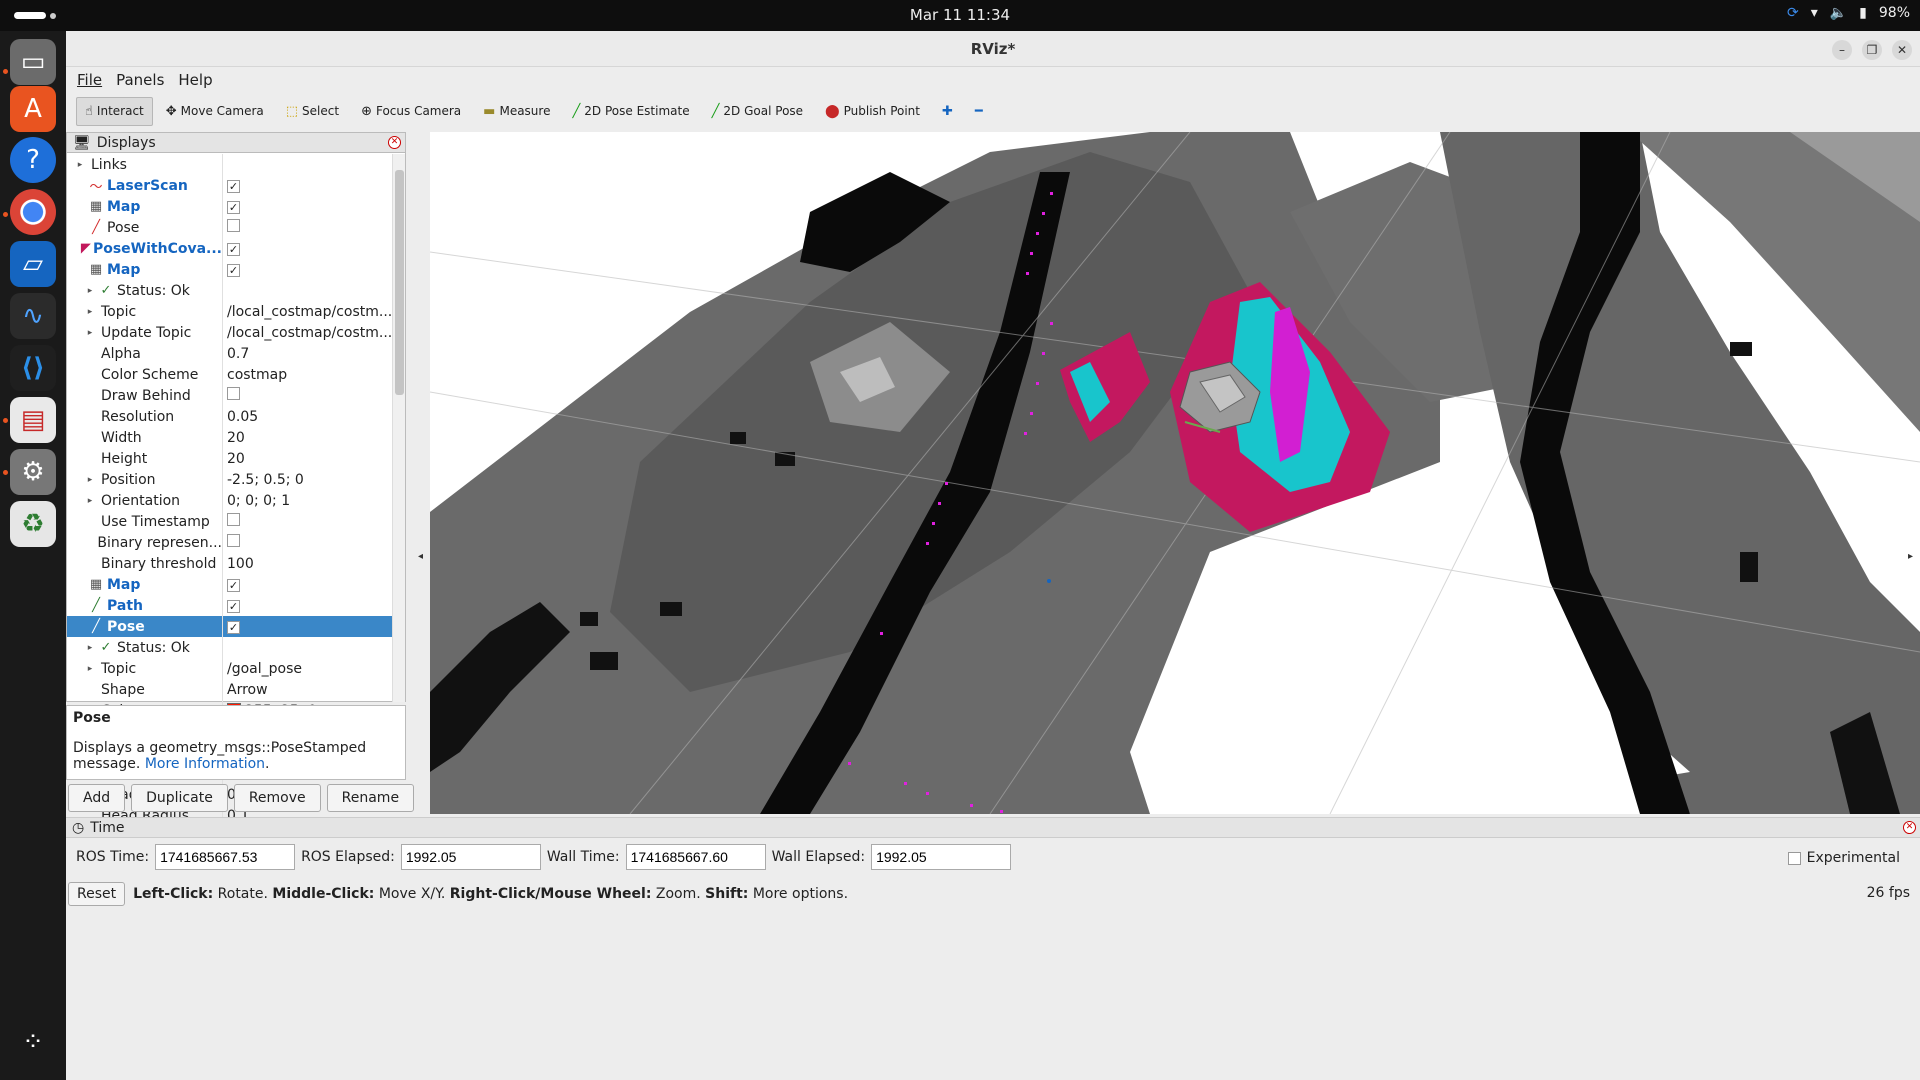  What do you see at coordinates (308, 690) in the screenshot?
I see `row-value-cell: Arrow` at bounding box center [308, 690].